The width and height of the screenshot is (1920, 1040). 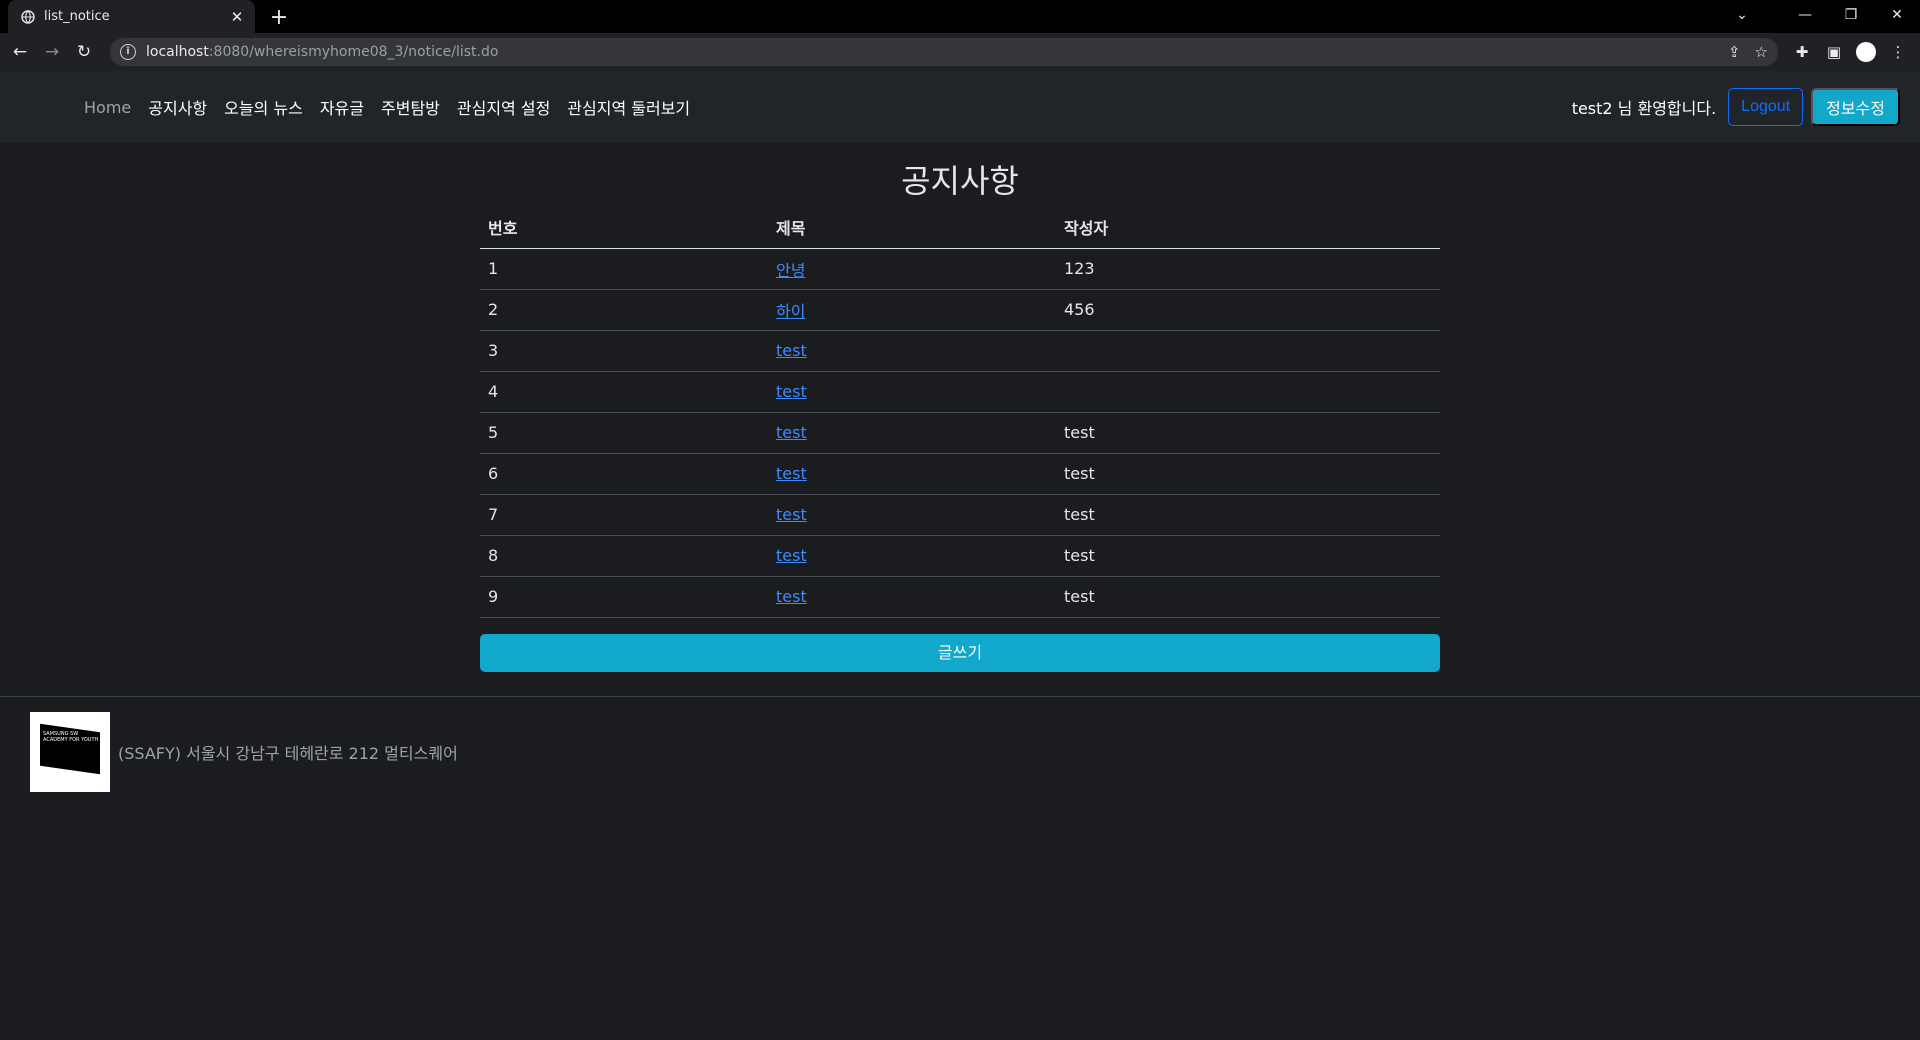 What do you see at coordinates (1851, 15) in the screenshot?
I see `restore-icon: ❐` at bounding box center [1851, 15].